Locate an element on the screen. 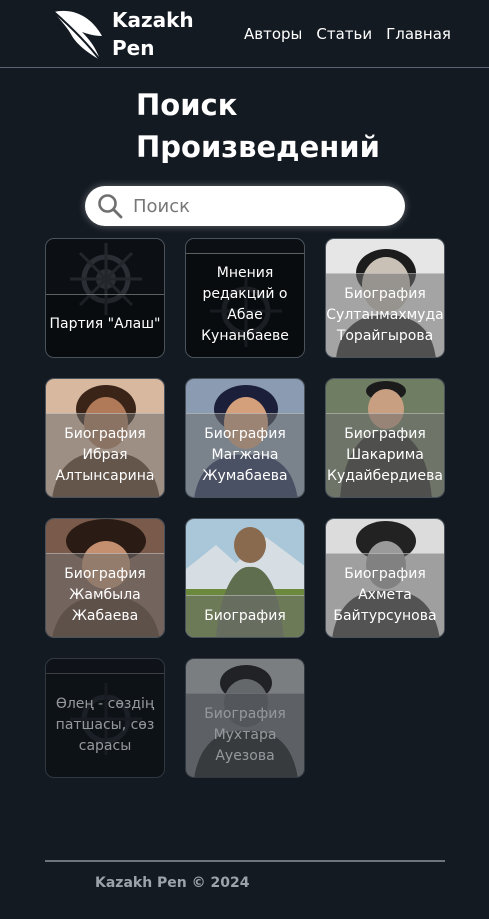  work-card-biography: Биография is located at coordinates (245, 578).